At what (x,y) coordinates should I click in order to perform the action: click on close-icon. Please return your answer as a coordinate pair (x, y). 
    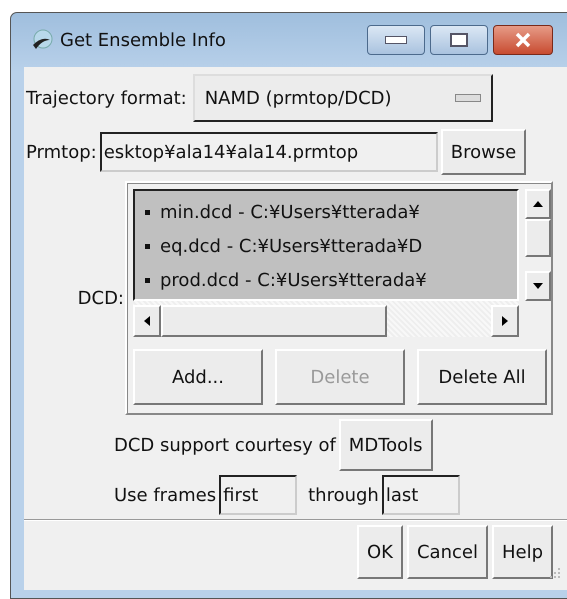
    Looking at the image, I should click on (523, 40).